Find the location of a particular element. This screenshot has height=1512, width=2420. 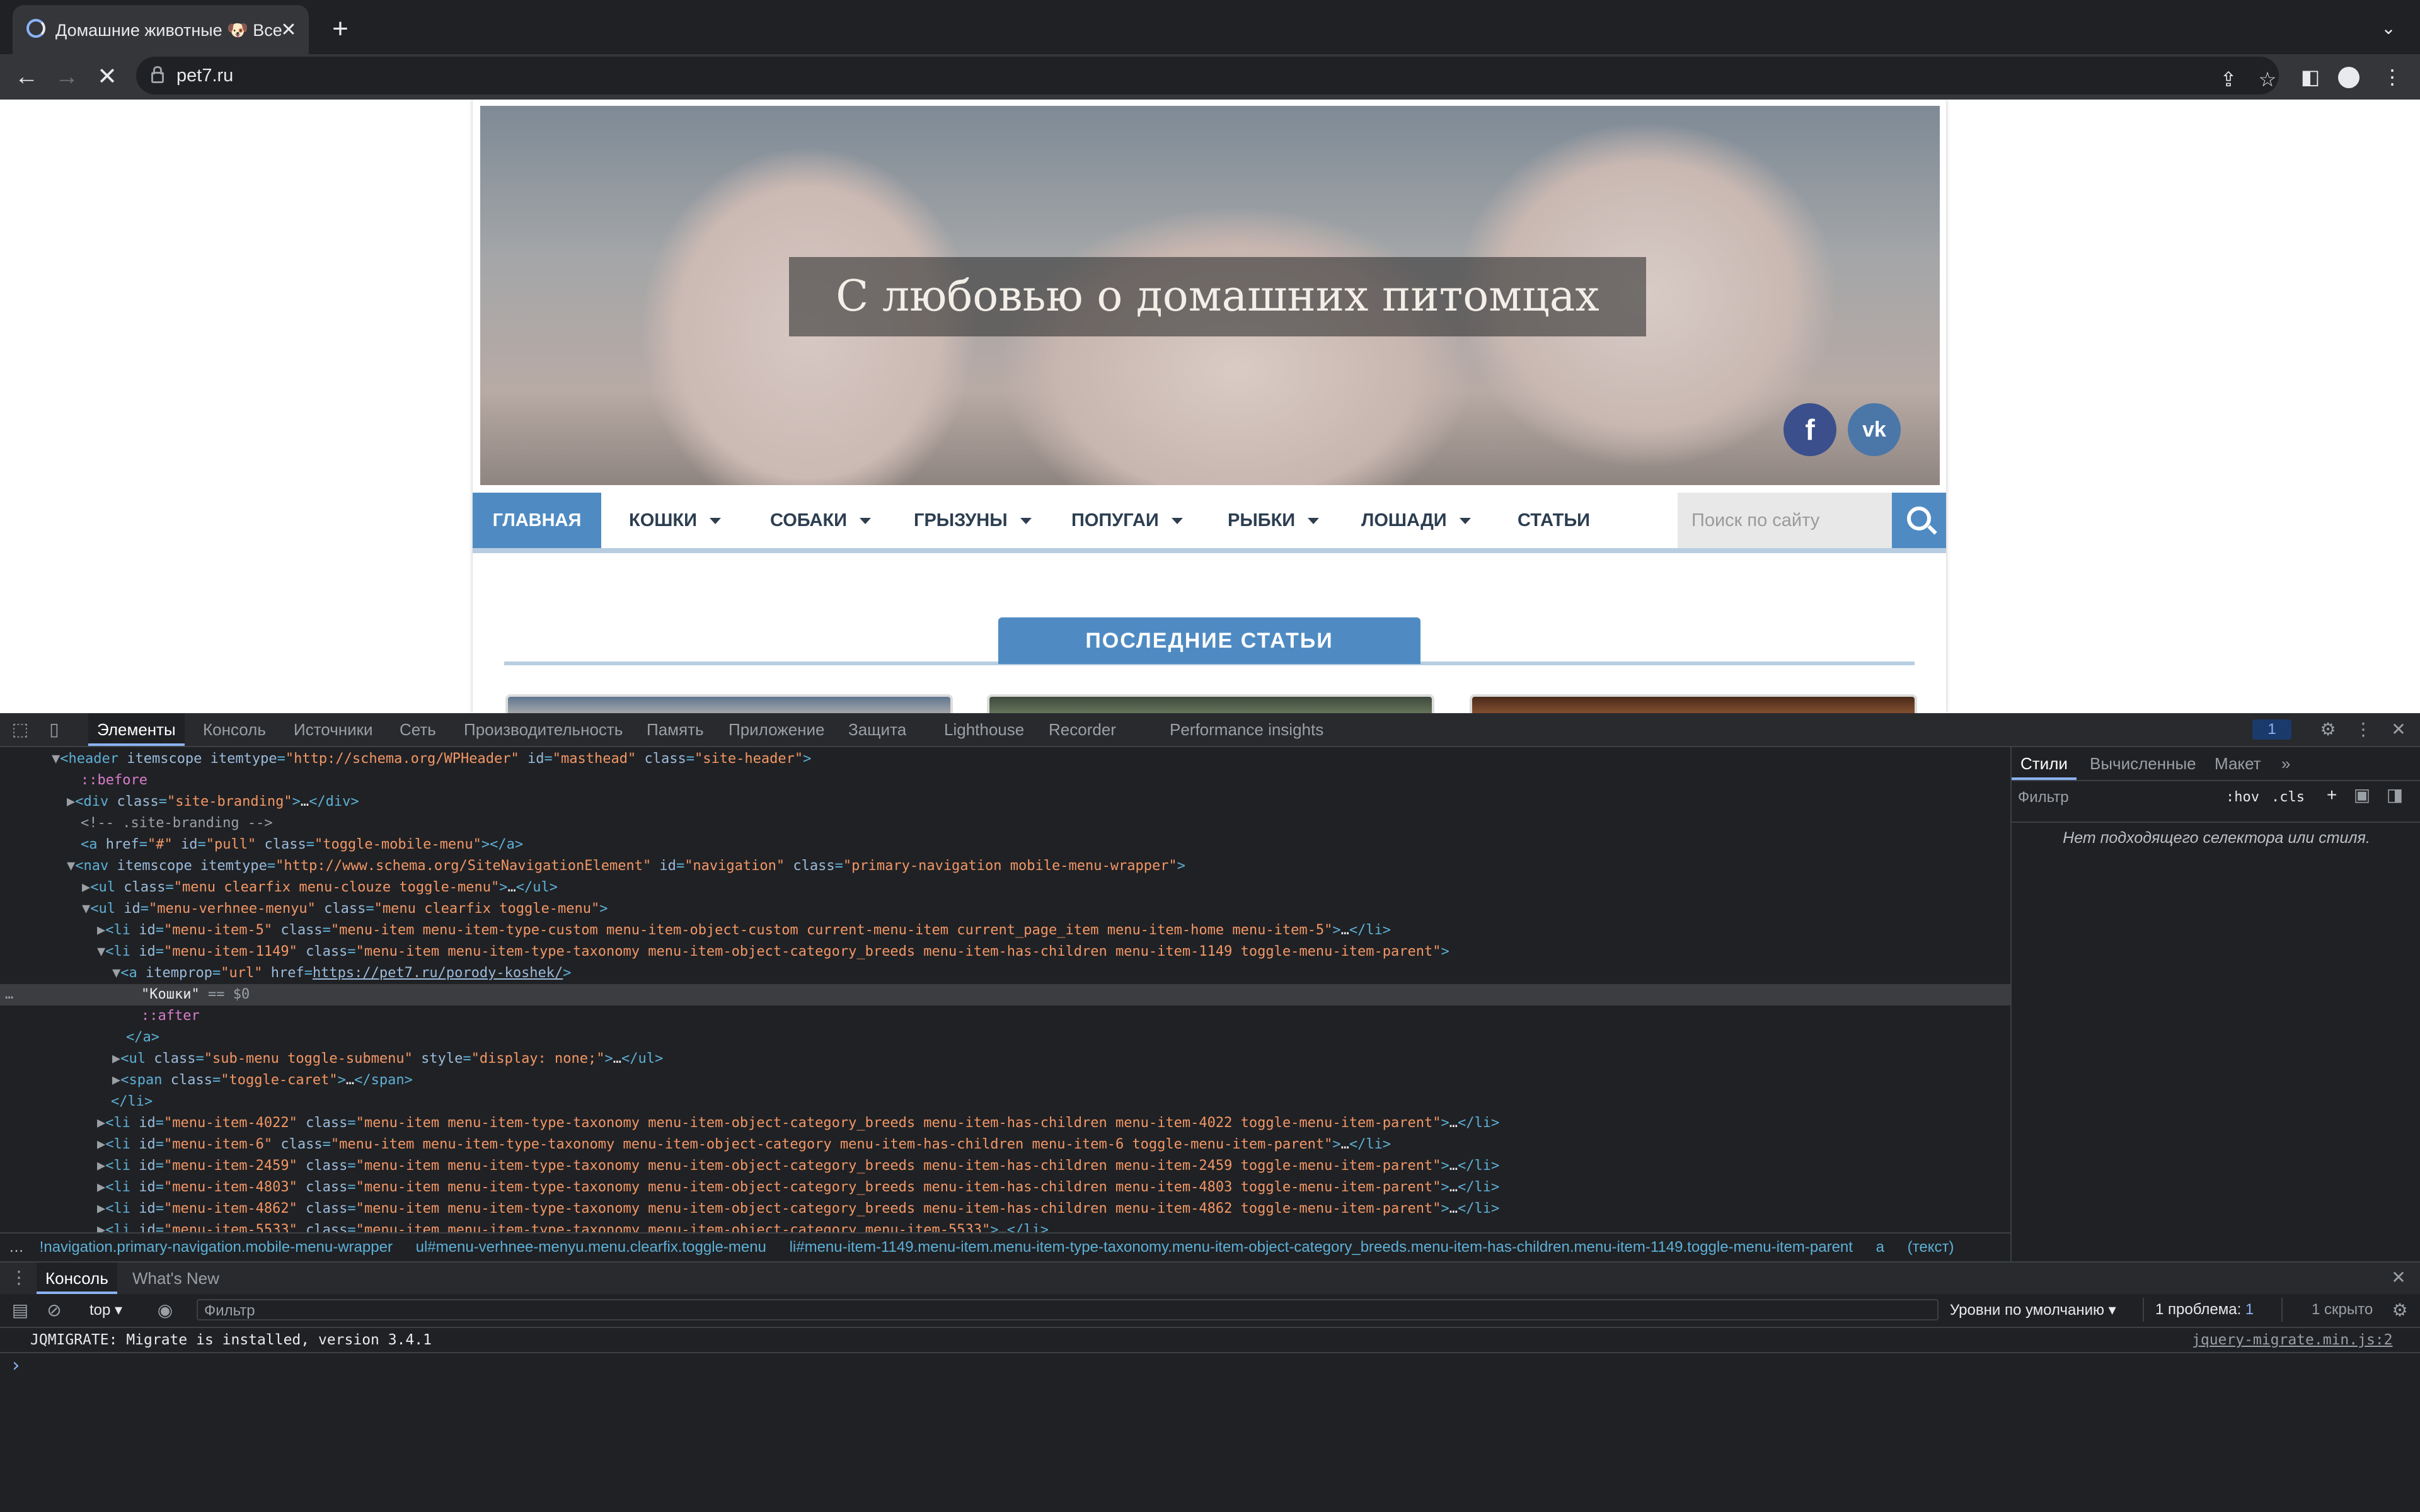

forward-button: → is located at coordinates (66, 76).